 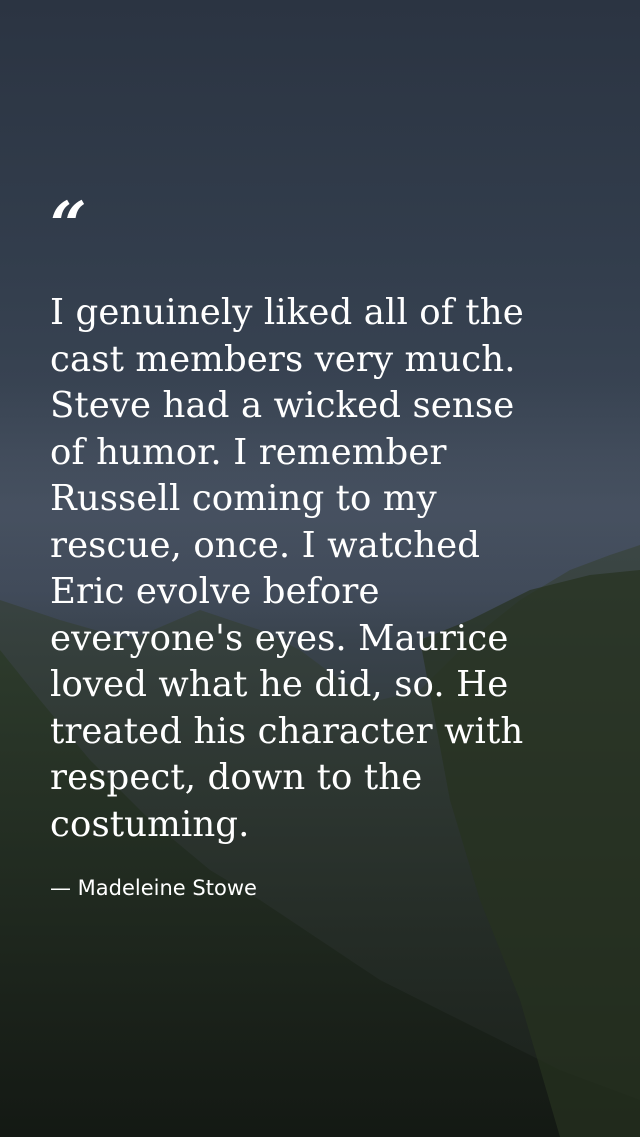 What do you see at coordinates (68, 225) in the screenshot?
I see `quote-mark-icon: “` at bounding box center [68, 225].